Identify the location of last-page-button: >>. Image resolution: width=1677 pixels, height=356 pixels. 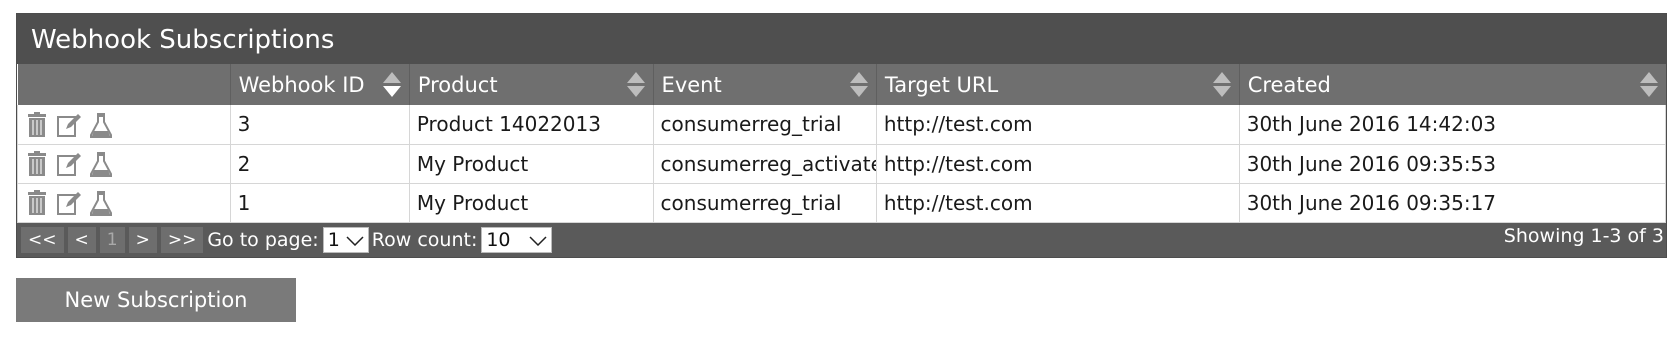
(182, 239).